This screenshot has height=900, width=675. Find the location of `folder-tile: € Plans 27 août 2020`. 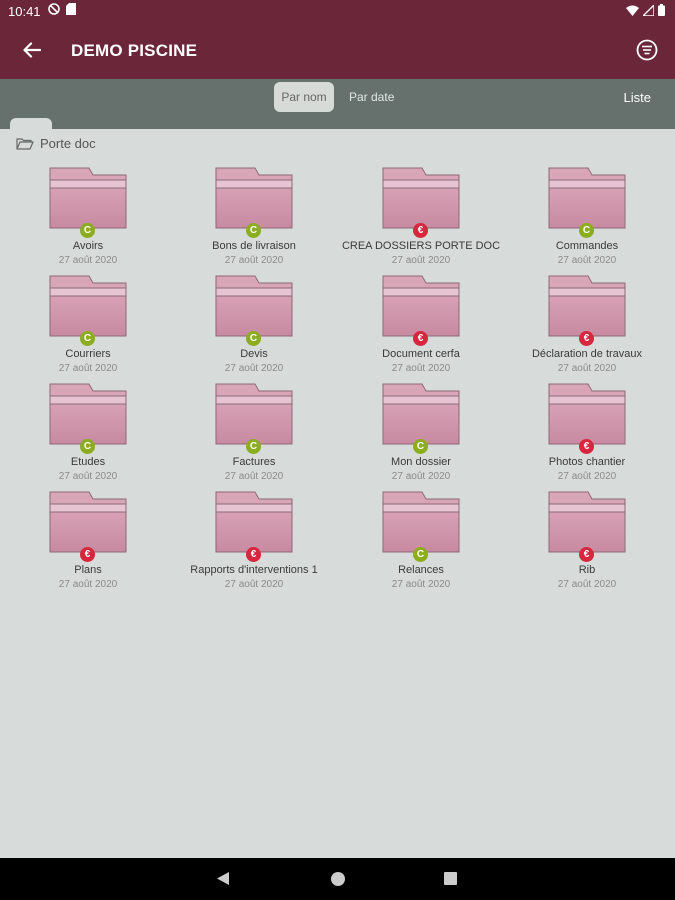

folder-tile: € Plans 27 août 2020 is located at coordinates (83, 543).